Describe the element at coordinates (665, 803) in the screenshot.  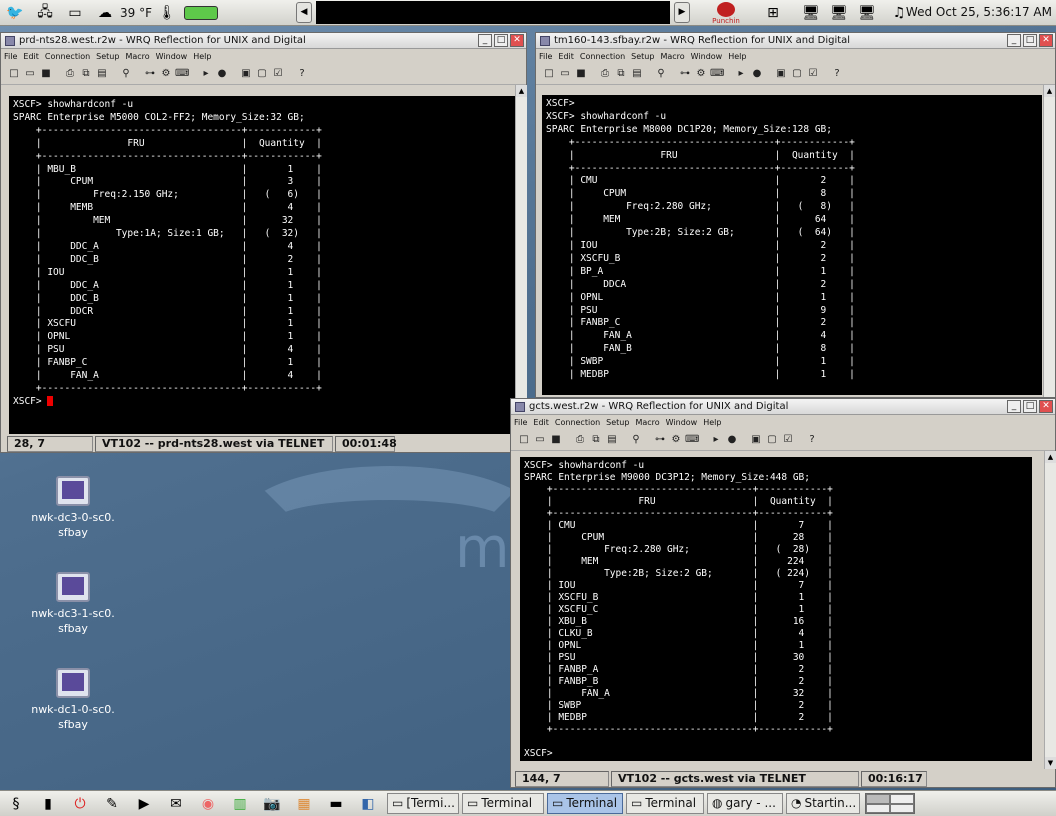
I see `task-terminal-4: ▭ Terminal` at that location.